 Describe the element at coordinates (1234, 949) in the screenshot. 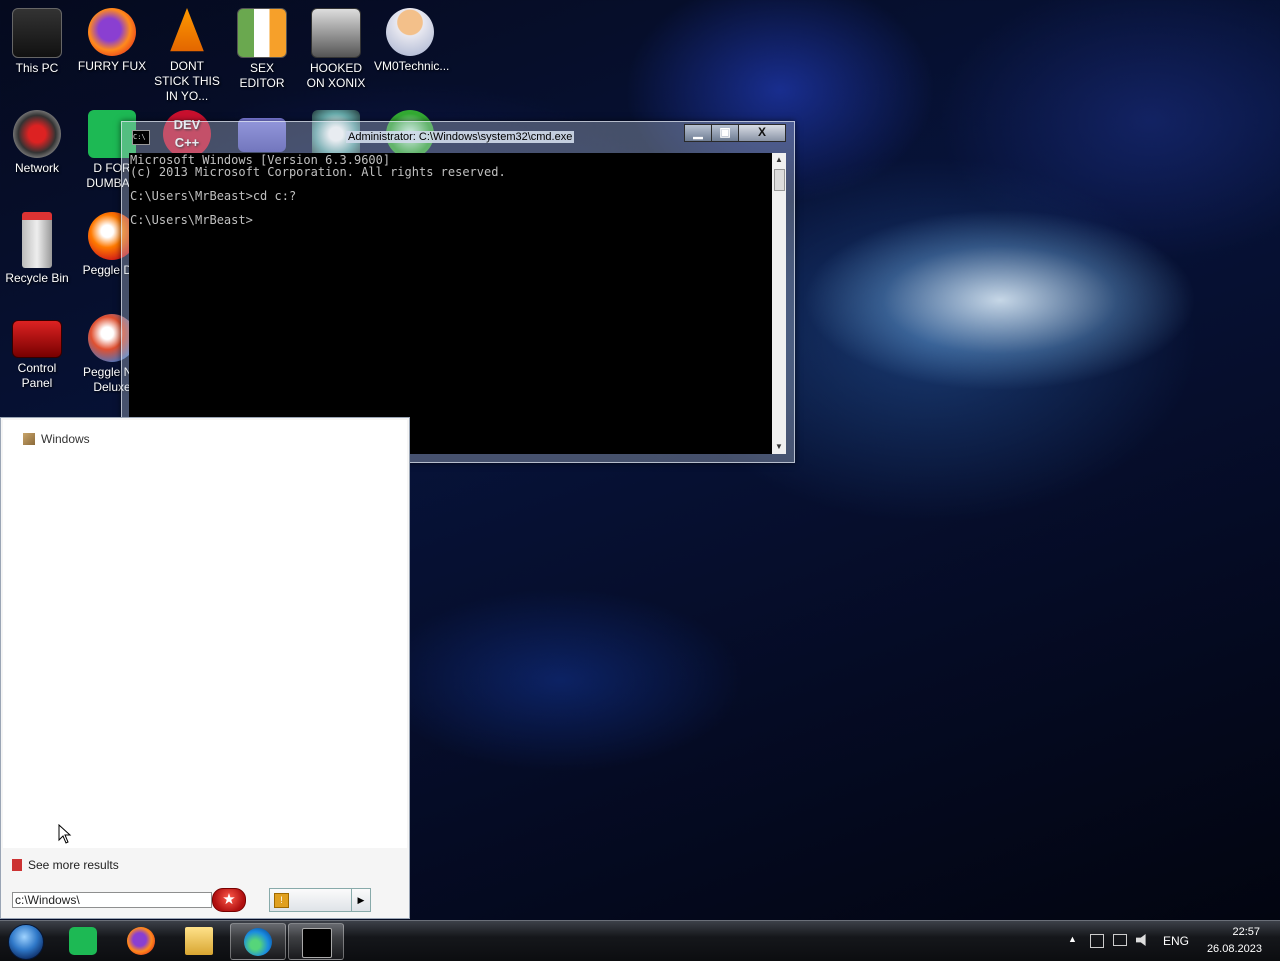

I see `clock-date: 26.08.2023` at that location.